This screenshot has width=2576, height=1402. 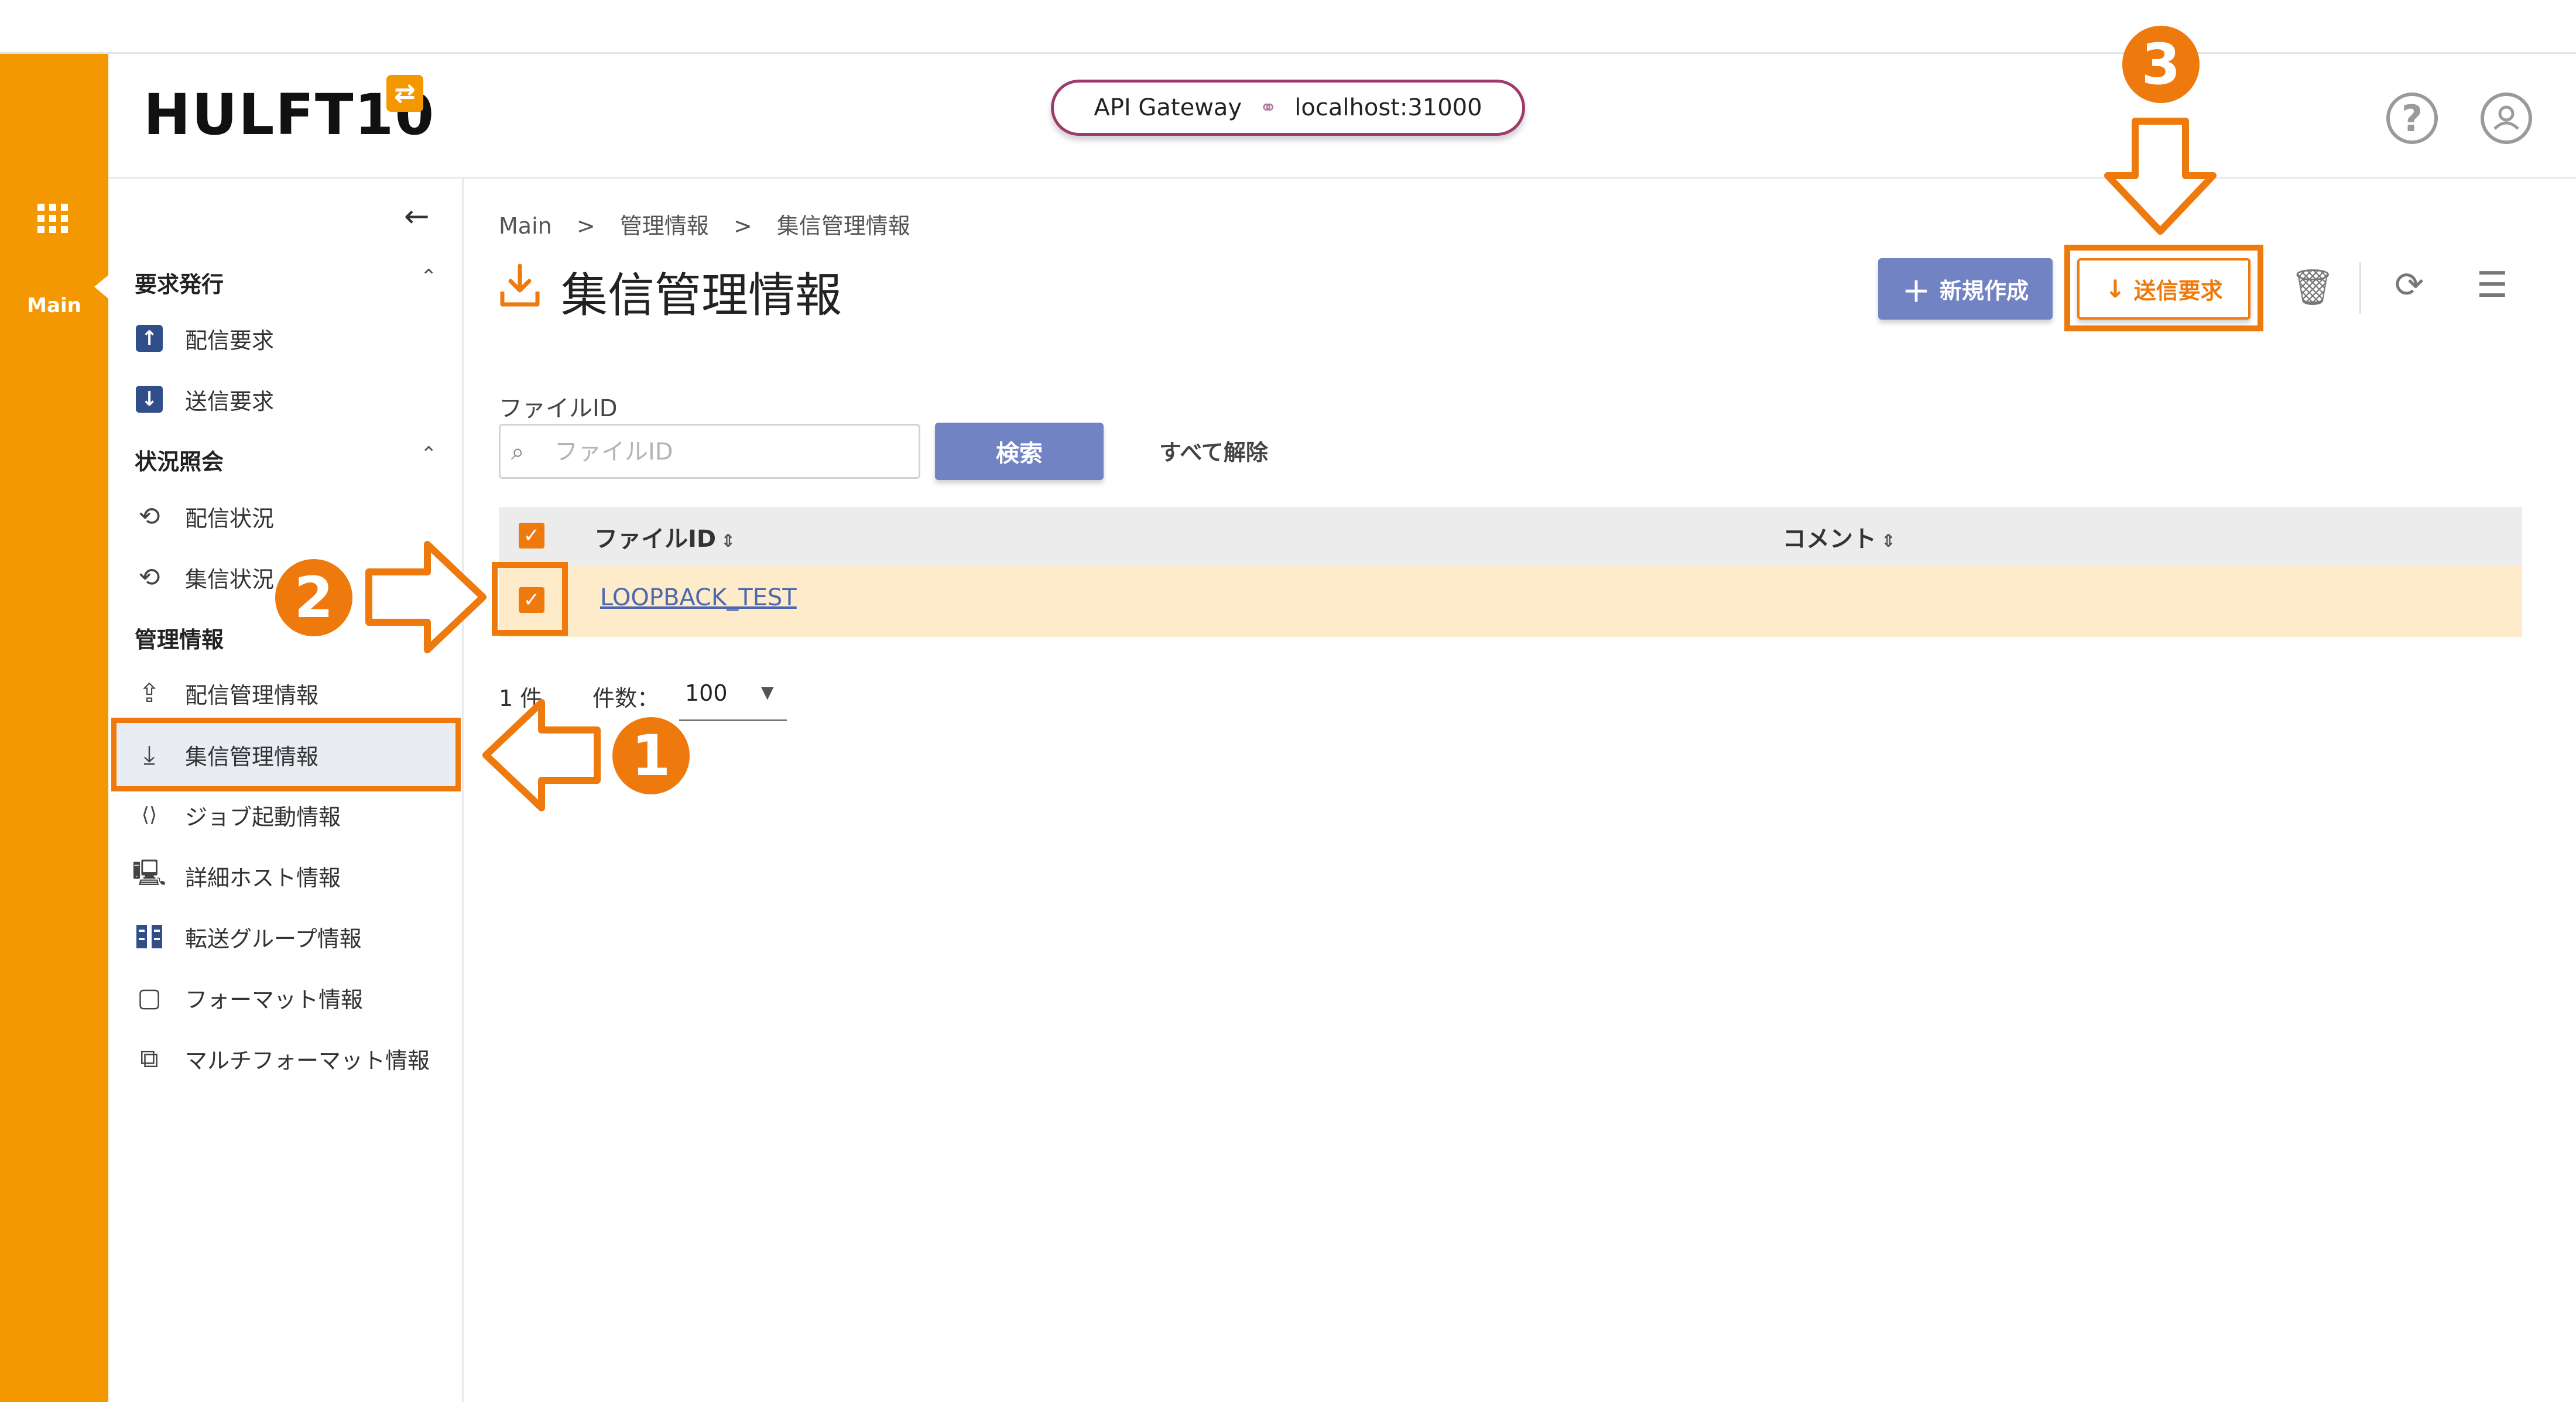 I want to click on history-down-icon: ⟲, so click(x=149, y=577).